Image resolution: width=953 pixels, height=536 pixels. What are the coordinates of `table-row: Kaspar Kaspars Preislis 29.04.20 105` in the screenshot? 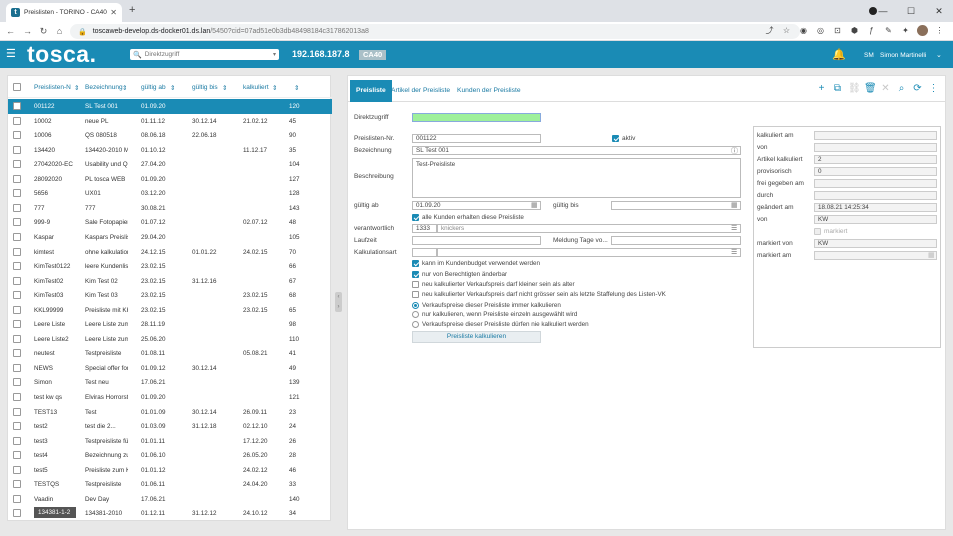 It's located at (170, 237).